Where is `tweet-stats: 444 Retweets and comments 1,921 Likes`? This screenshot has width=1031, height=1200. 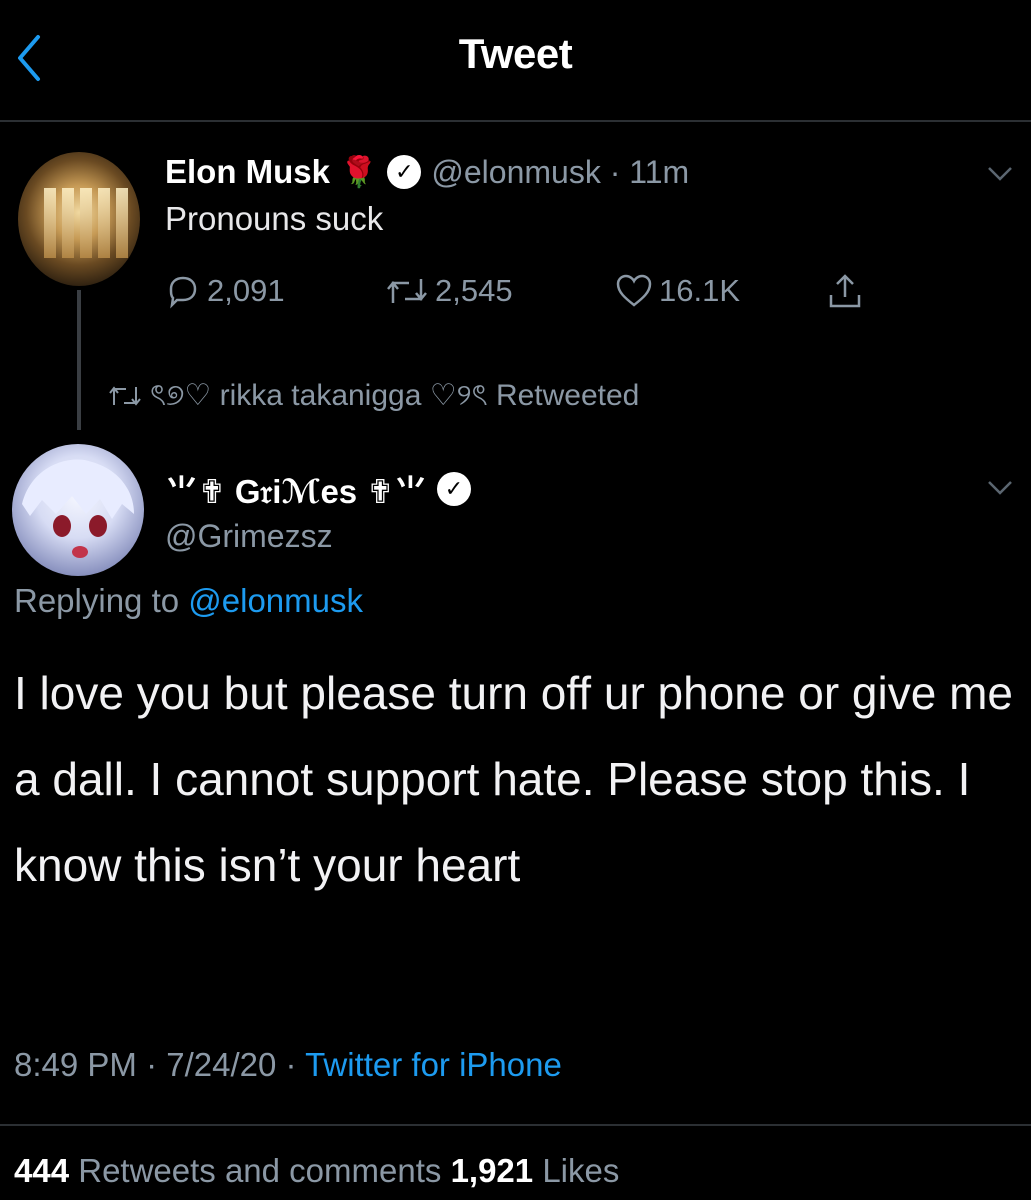 tweet-stats: 444 Retweets and comments 1,921 Likes is located at coordinates (316, 1171).